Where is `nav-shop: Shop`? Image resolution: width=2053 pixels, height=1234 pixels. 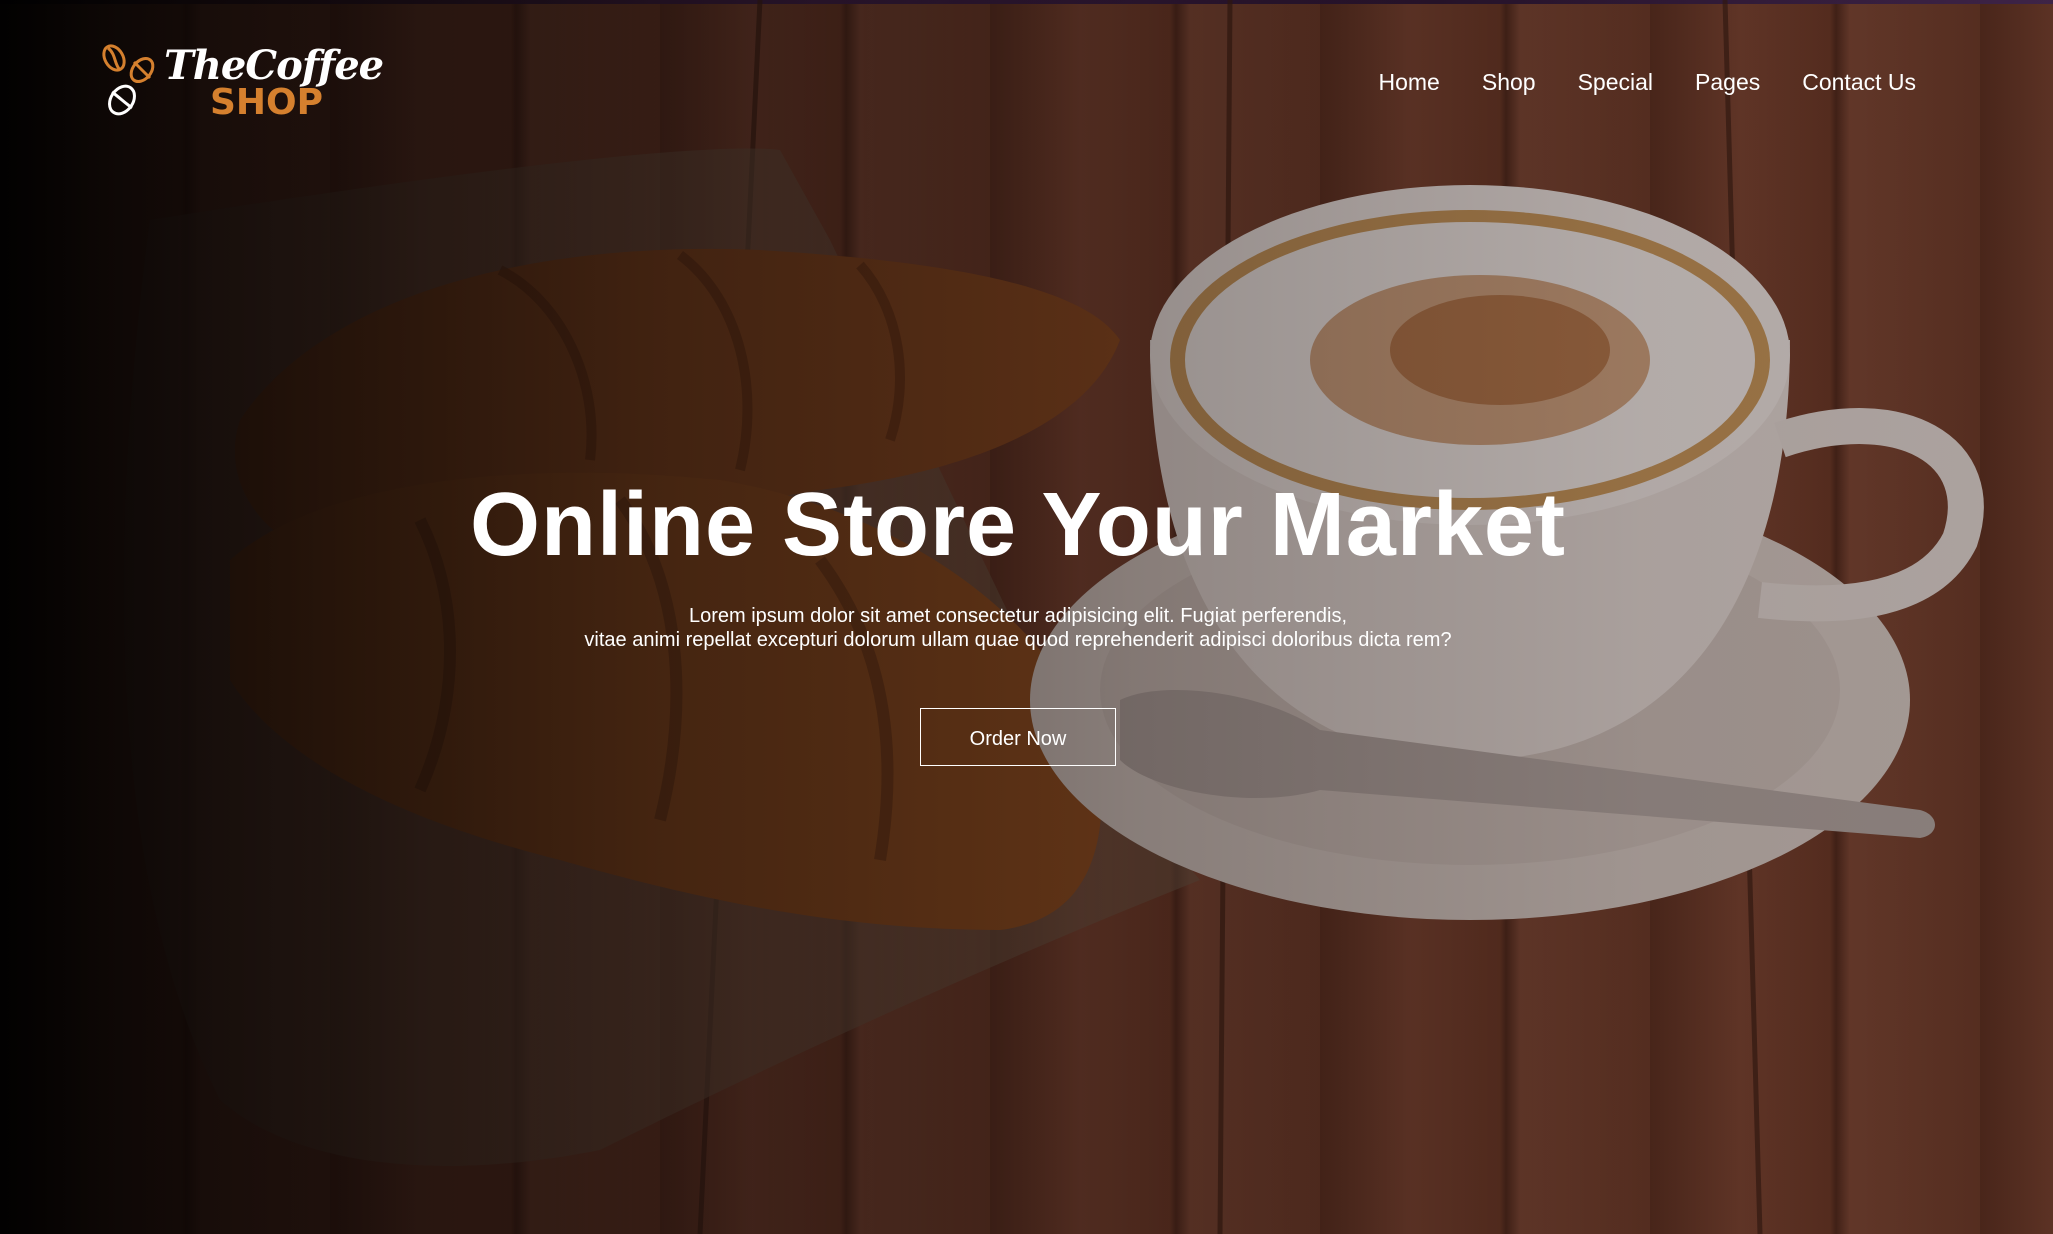
nav-shop: Shop is located at coordinates (1509, 82).